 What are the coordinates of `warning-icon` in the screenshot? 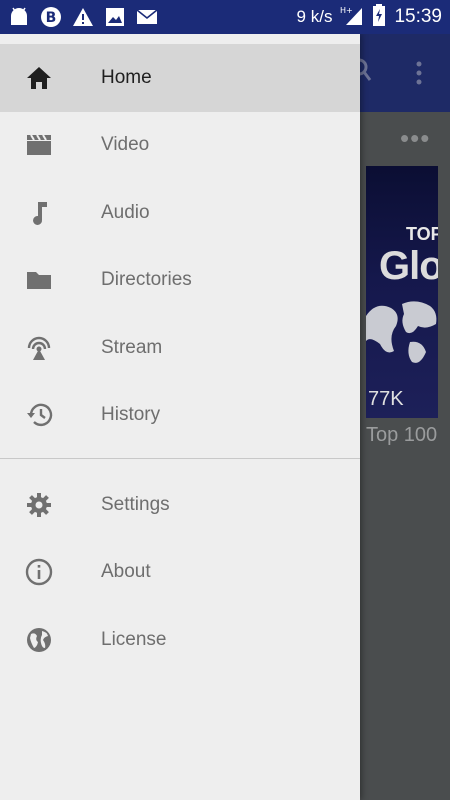 It's located at (83, 17).